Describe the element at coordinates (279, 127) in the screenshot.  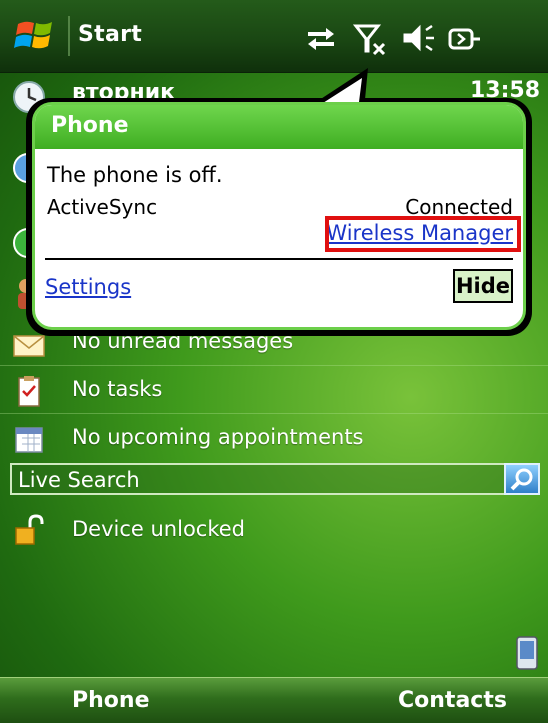
I see `notification-header: Phone` at that location.